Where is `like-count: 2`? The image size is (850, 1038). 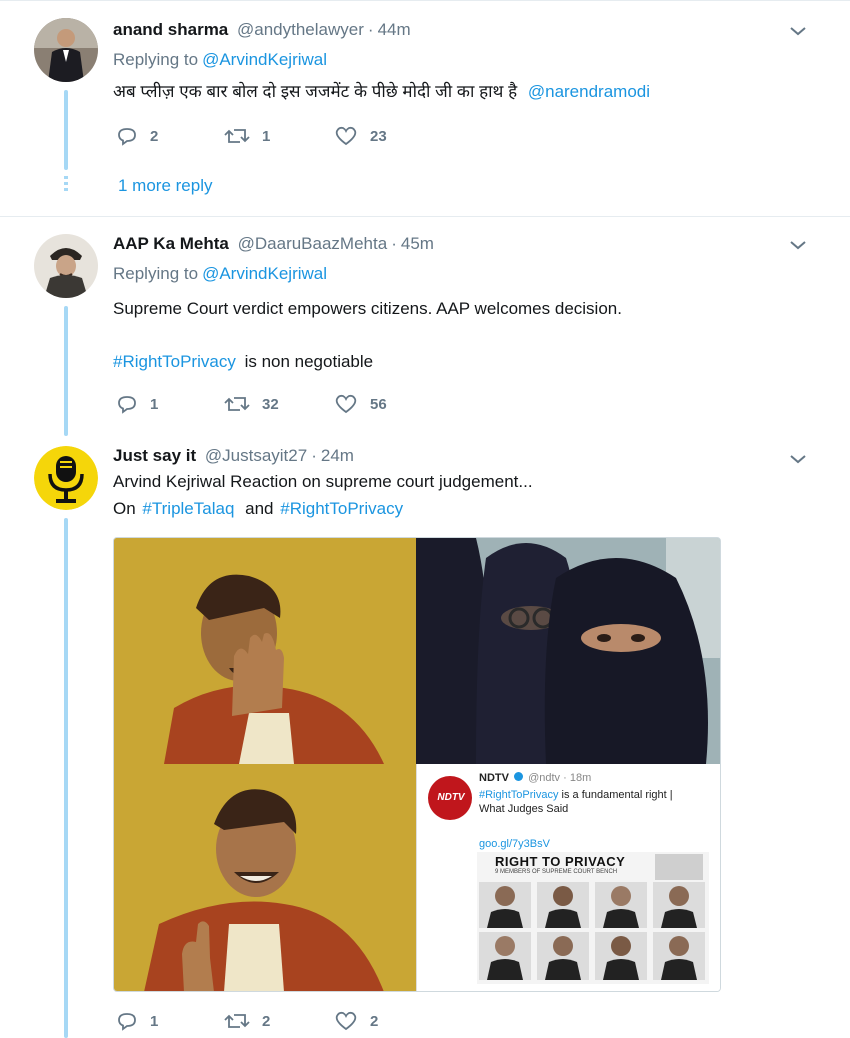 like-count: 2 is located at coordinates (374, 1021).